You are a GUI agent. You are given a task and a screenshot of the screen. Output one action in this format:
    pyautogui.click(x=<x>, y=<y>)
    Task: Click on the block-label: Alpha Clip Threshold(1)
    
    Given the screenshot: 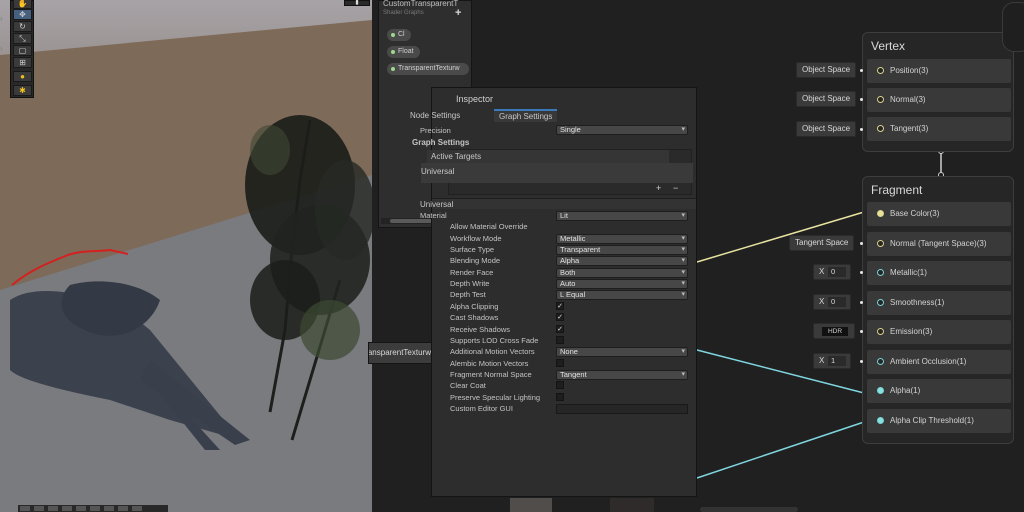 What is the action you would take?
    pyautogui.click(x=932, y=420)
    